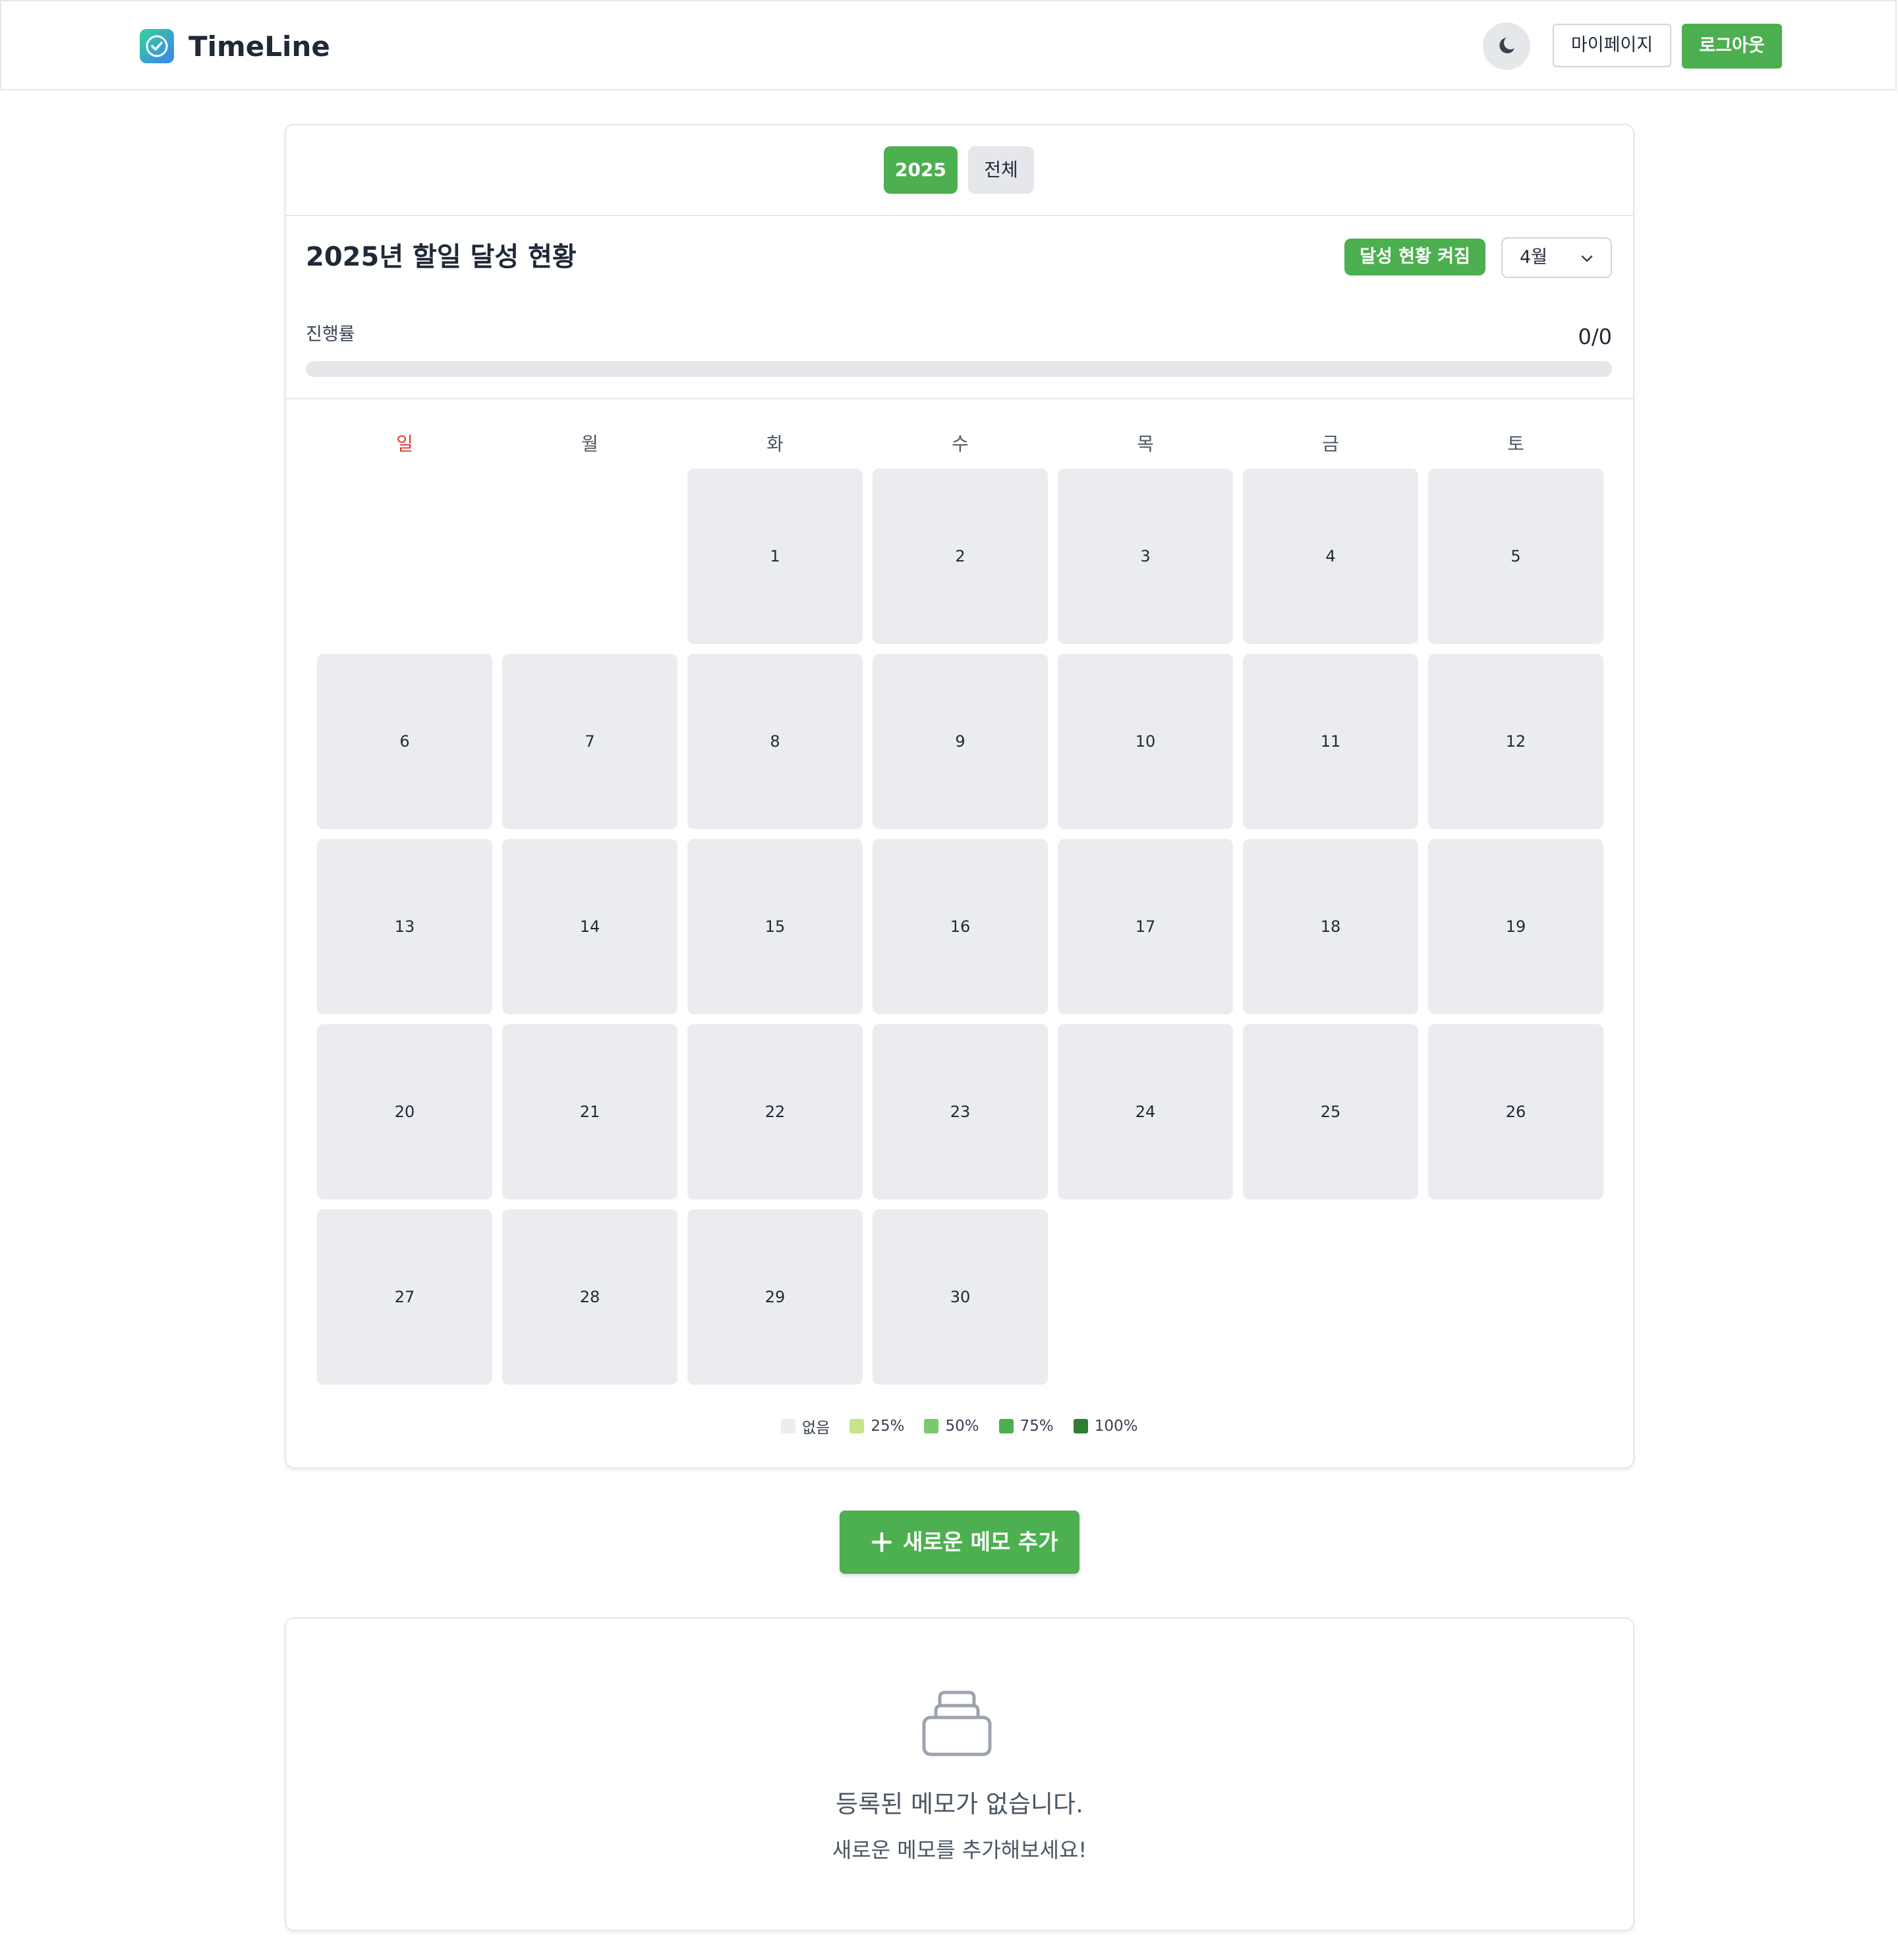 The height and width of the screenshot is (1960, 1898). I want to click on legend-label: 75%, so click(1037, 1426).